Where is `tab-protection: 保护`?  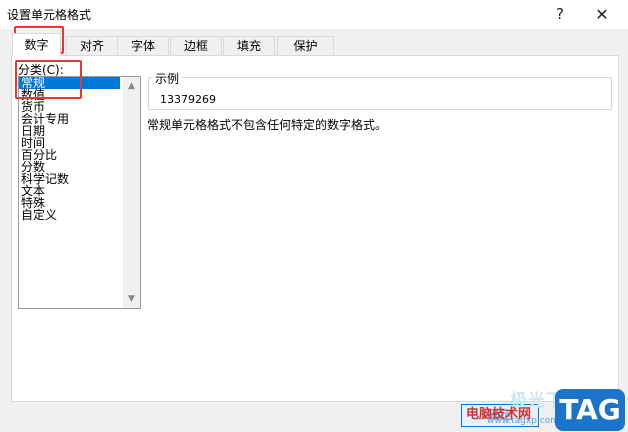 tab-protection: 保护 is located at coordinates (305, 46).